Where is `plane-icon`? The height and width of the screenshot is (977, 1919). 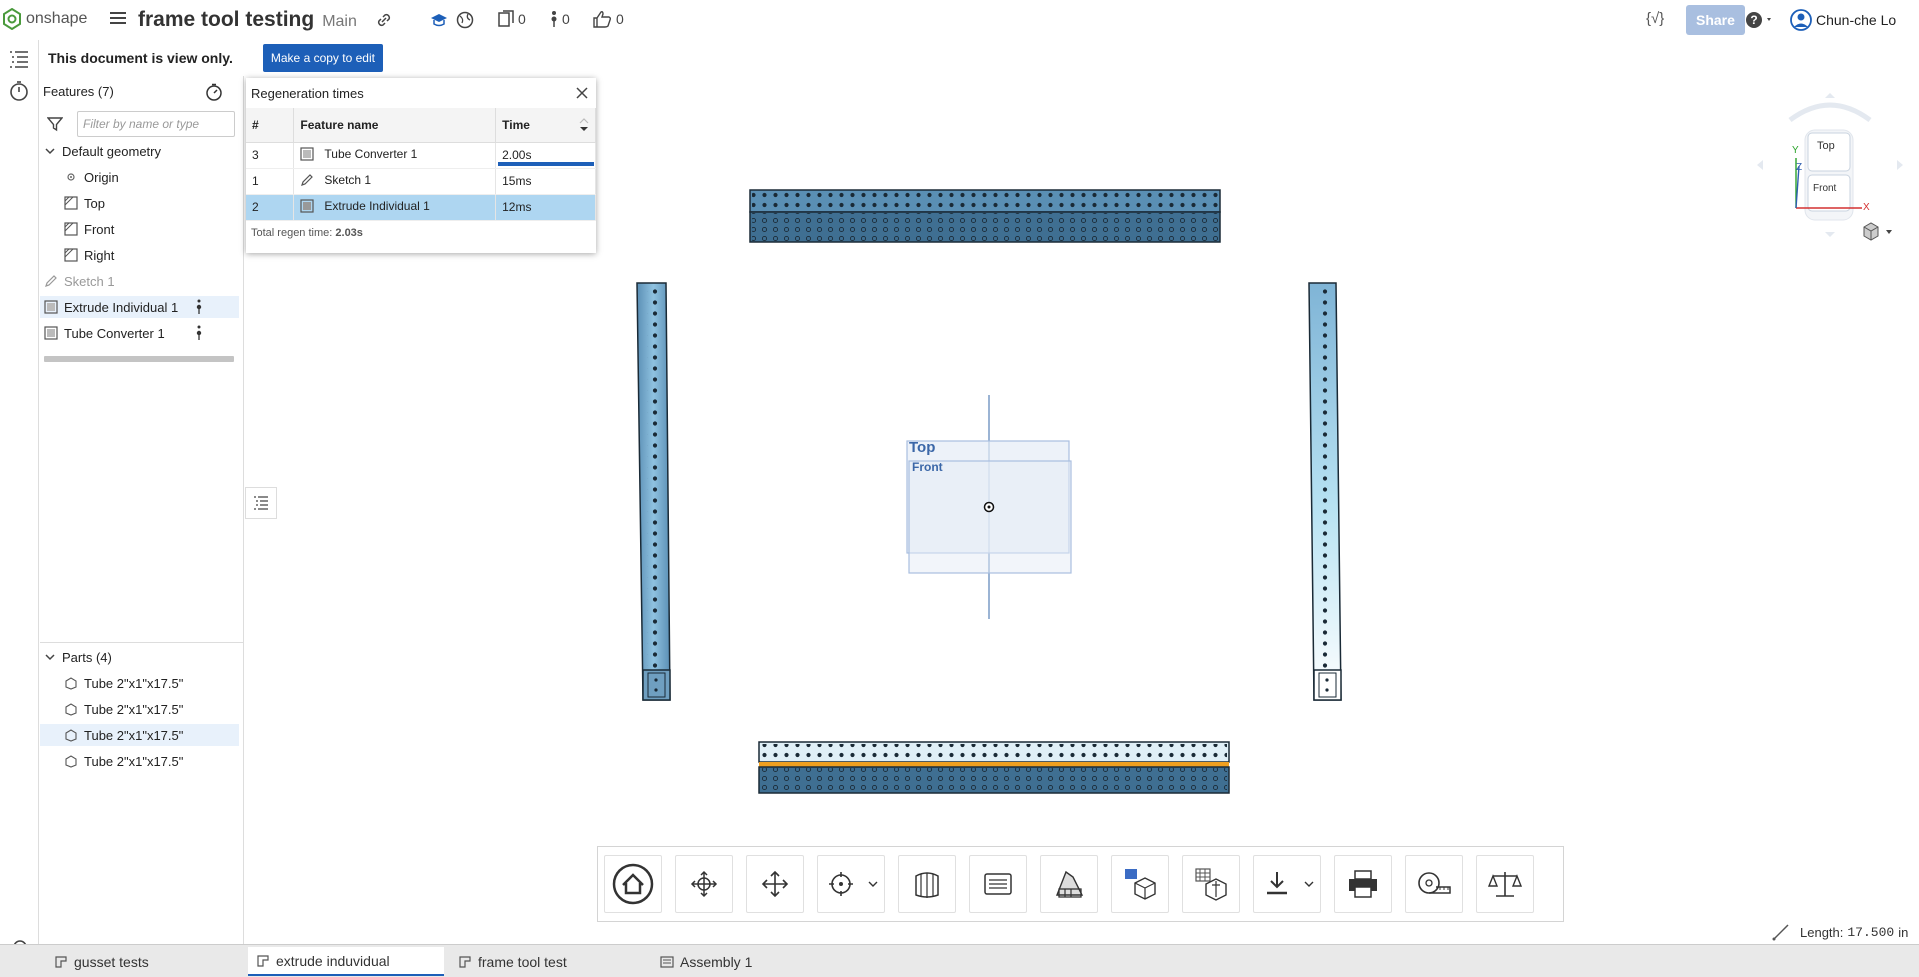 plane-icon is located at coordinates (71, 229).